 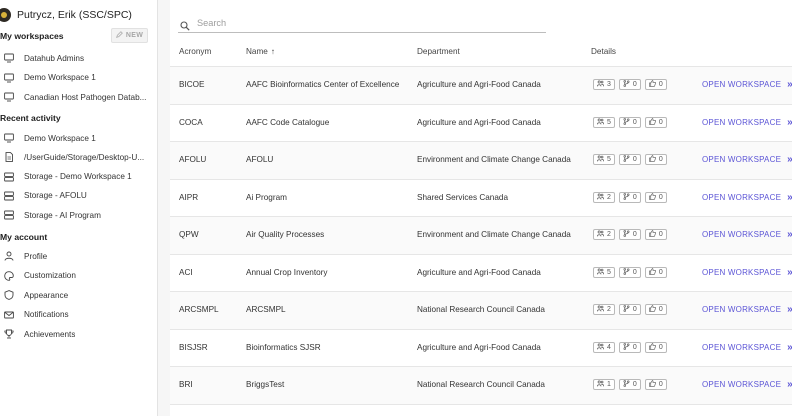 I want to click on sidebar-account-achievements: Achievements, so click(x=79, y=334).